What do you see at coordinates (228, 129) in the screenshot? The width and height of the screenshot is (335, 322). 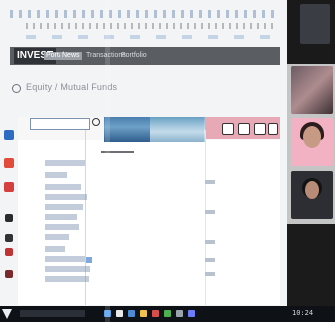 I see `user-icon` at bounding box center [228, 129].